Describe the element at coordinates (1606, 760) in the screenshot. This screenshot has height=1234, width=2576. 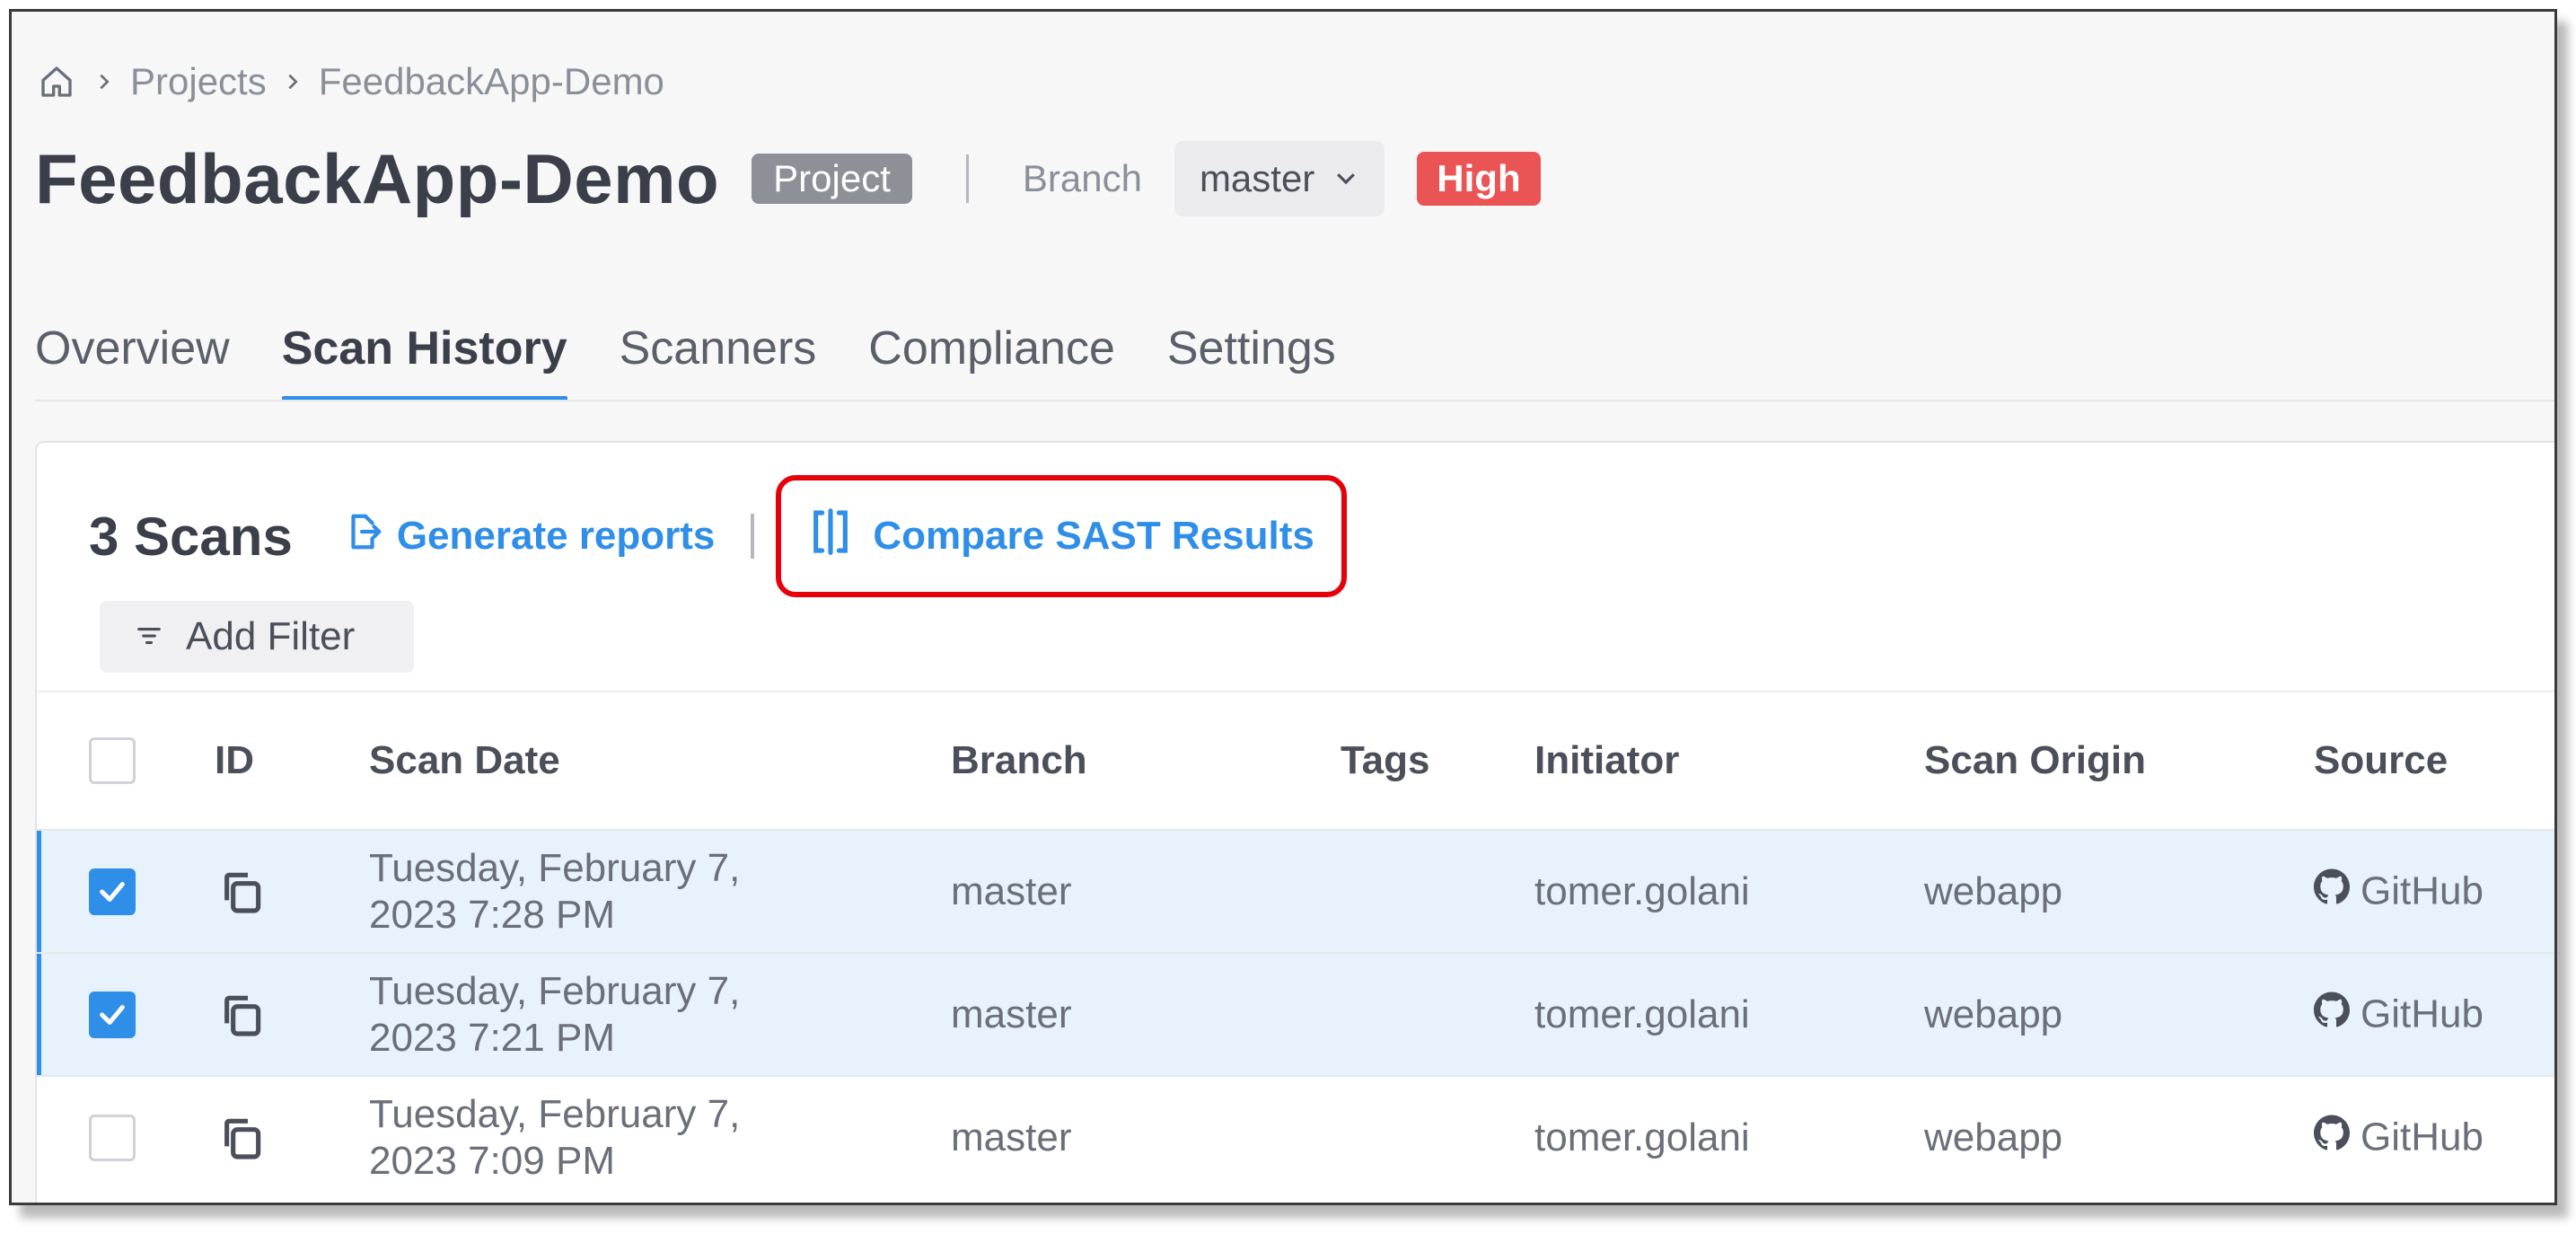
I see `column-header-initiator: Initiator` at that location.